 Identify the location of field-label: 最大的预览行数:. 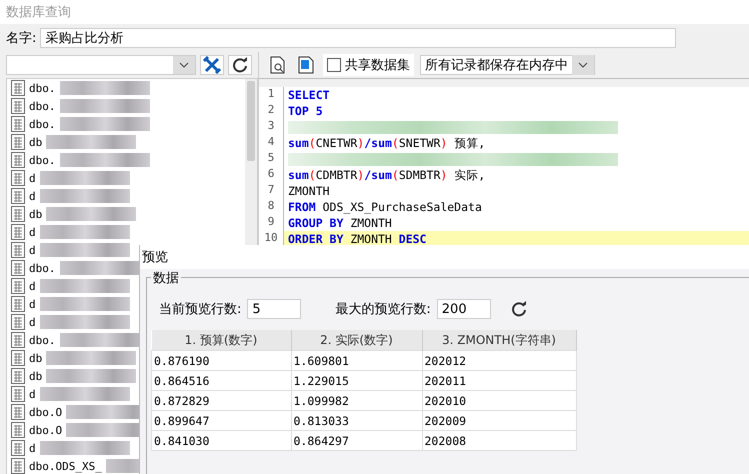
(383, 309).